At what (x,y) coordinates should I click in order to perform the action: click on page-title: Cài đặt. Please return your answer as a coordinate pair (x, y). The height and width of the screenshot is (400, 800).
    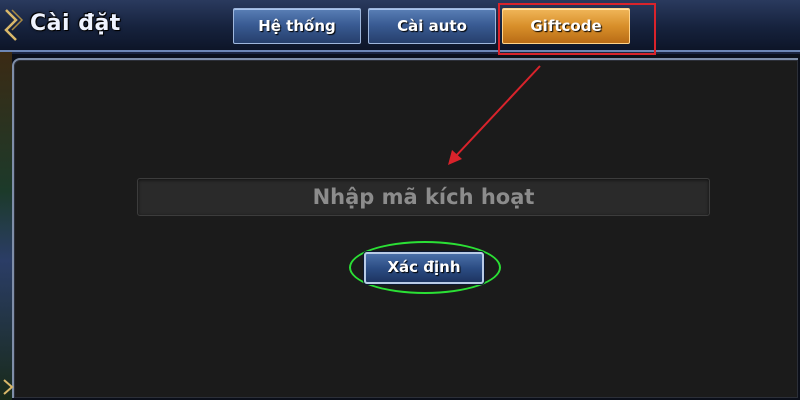
    Looking at the image, I should click on (75, 23).